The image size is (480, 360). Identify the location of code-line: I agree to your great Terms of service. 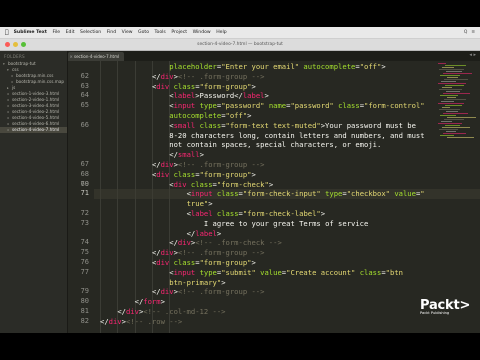
(286, 224).